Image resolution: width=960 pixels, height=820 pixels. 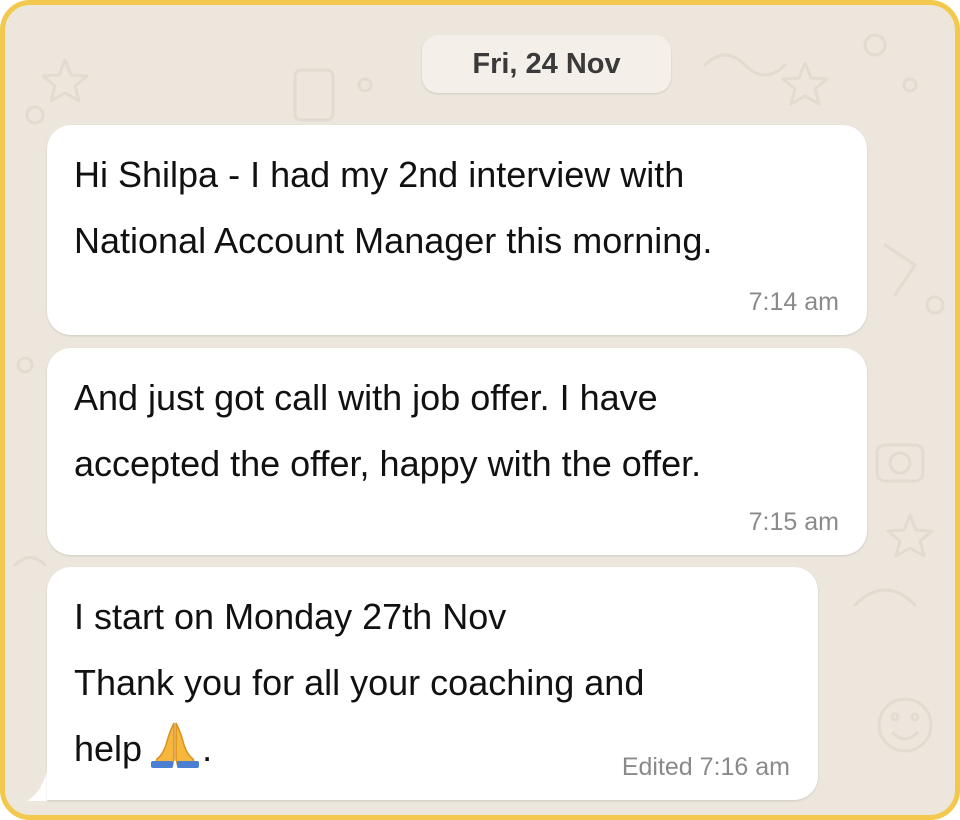 I want to click on date-separator: Fri, 24 Nov, so click(x=546, y=64).